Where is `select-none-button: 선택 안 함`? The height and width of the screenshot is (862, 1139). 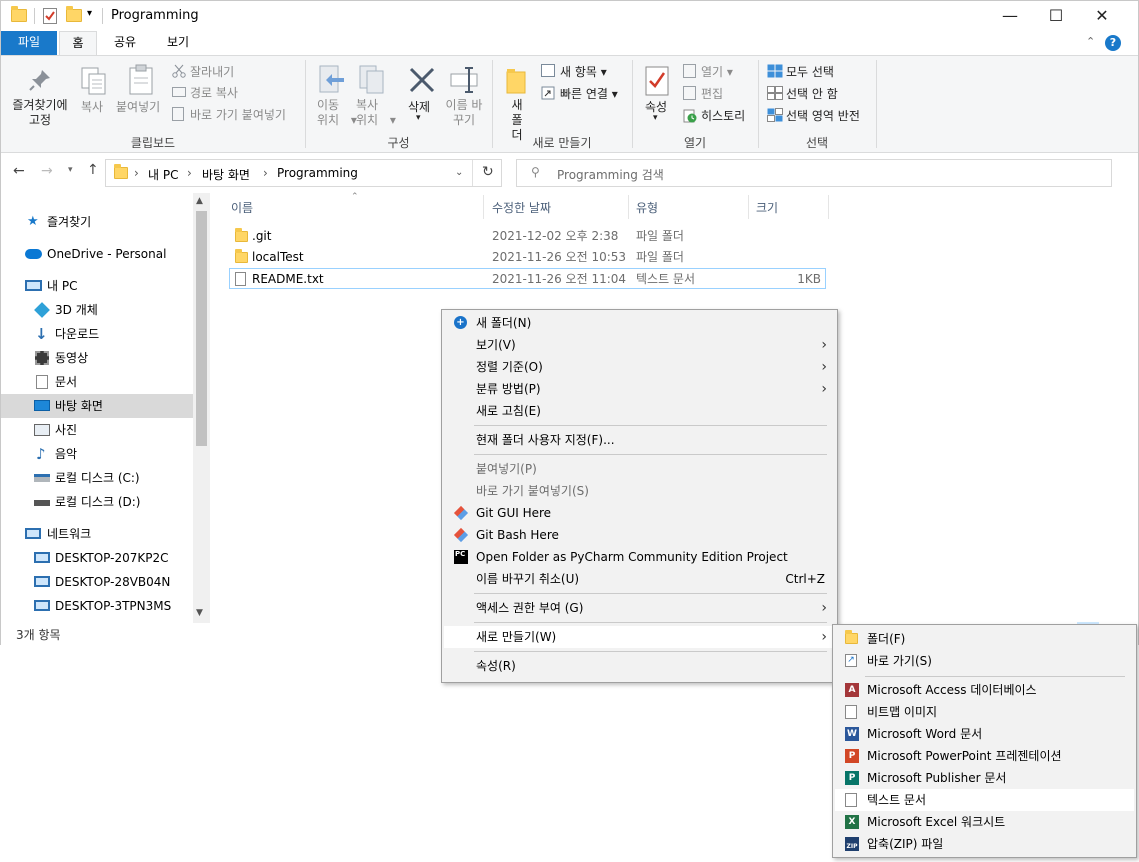 select-none-button: 선택 안 함 is located at coordinates (812, 93).